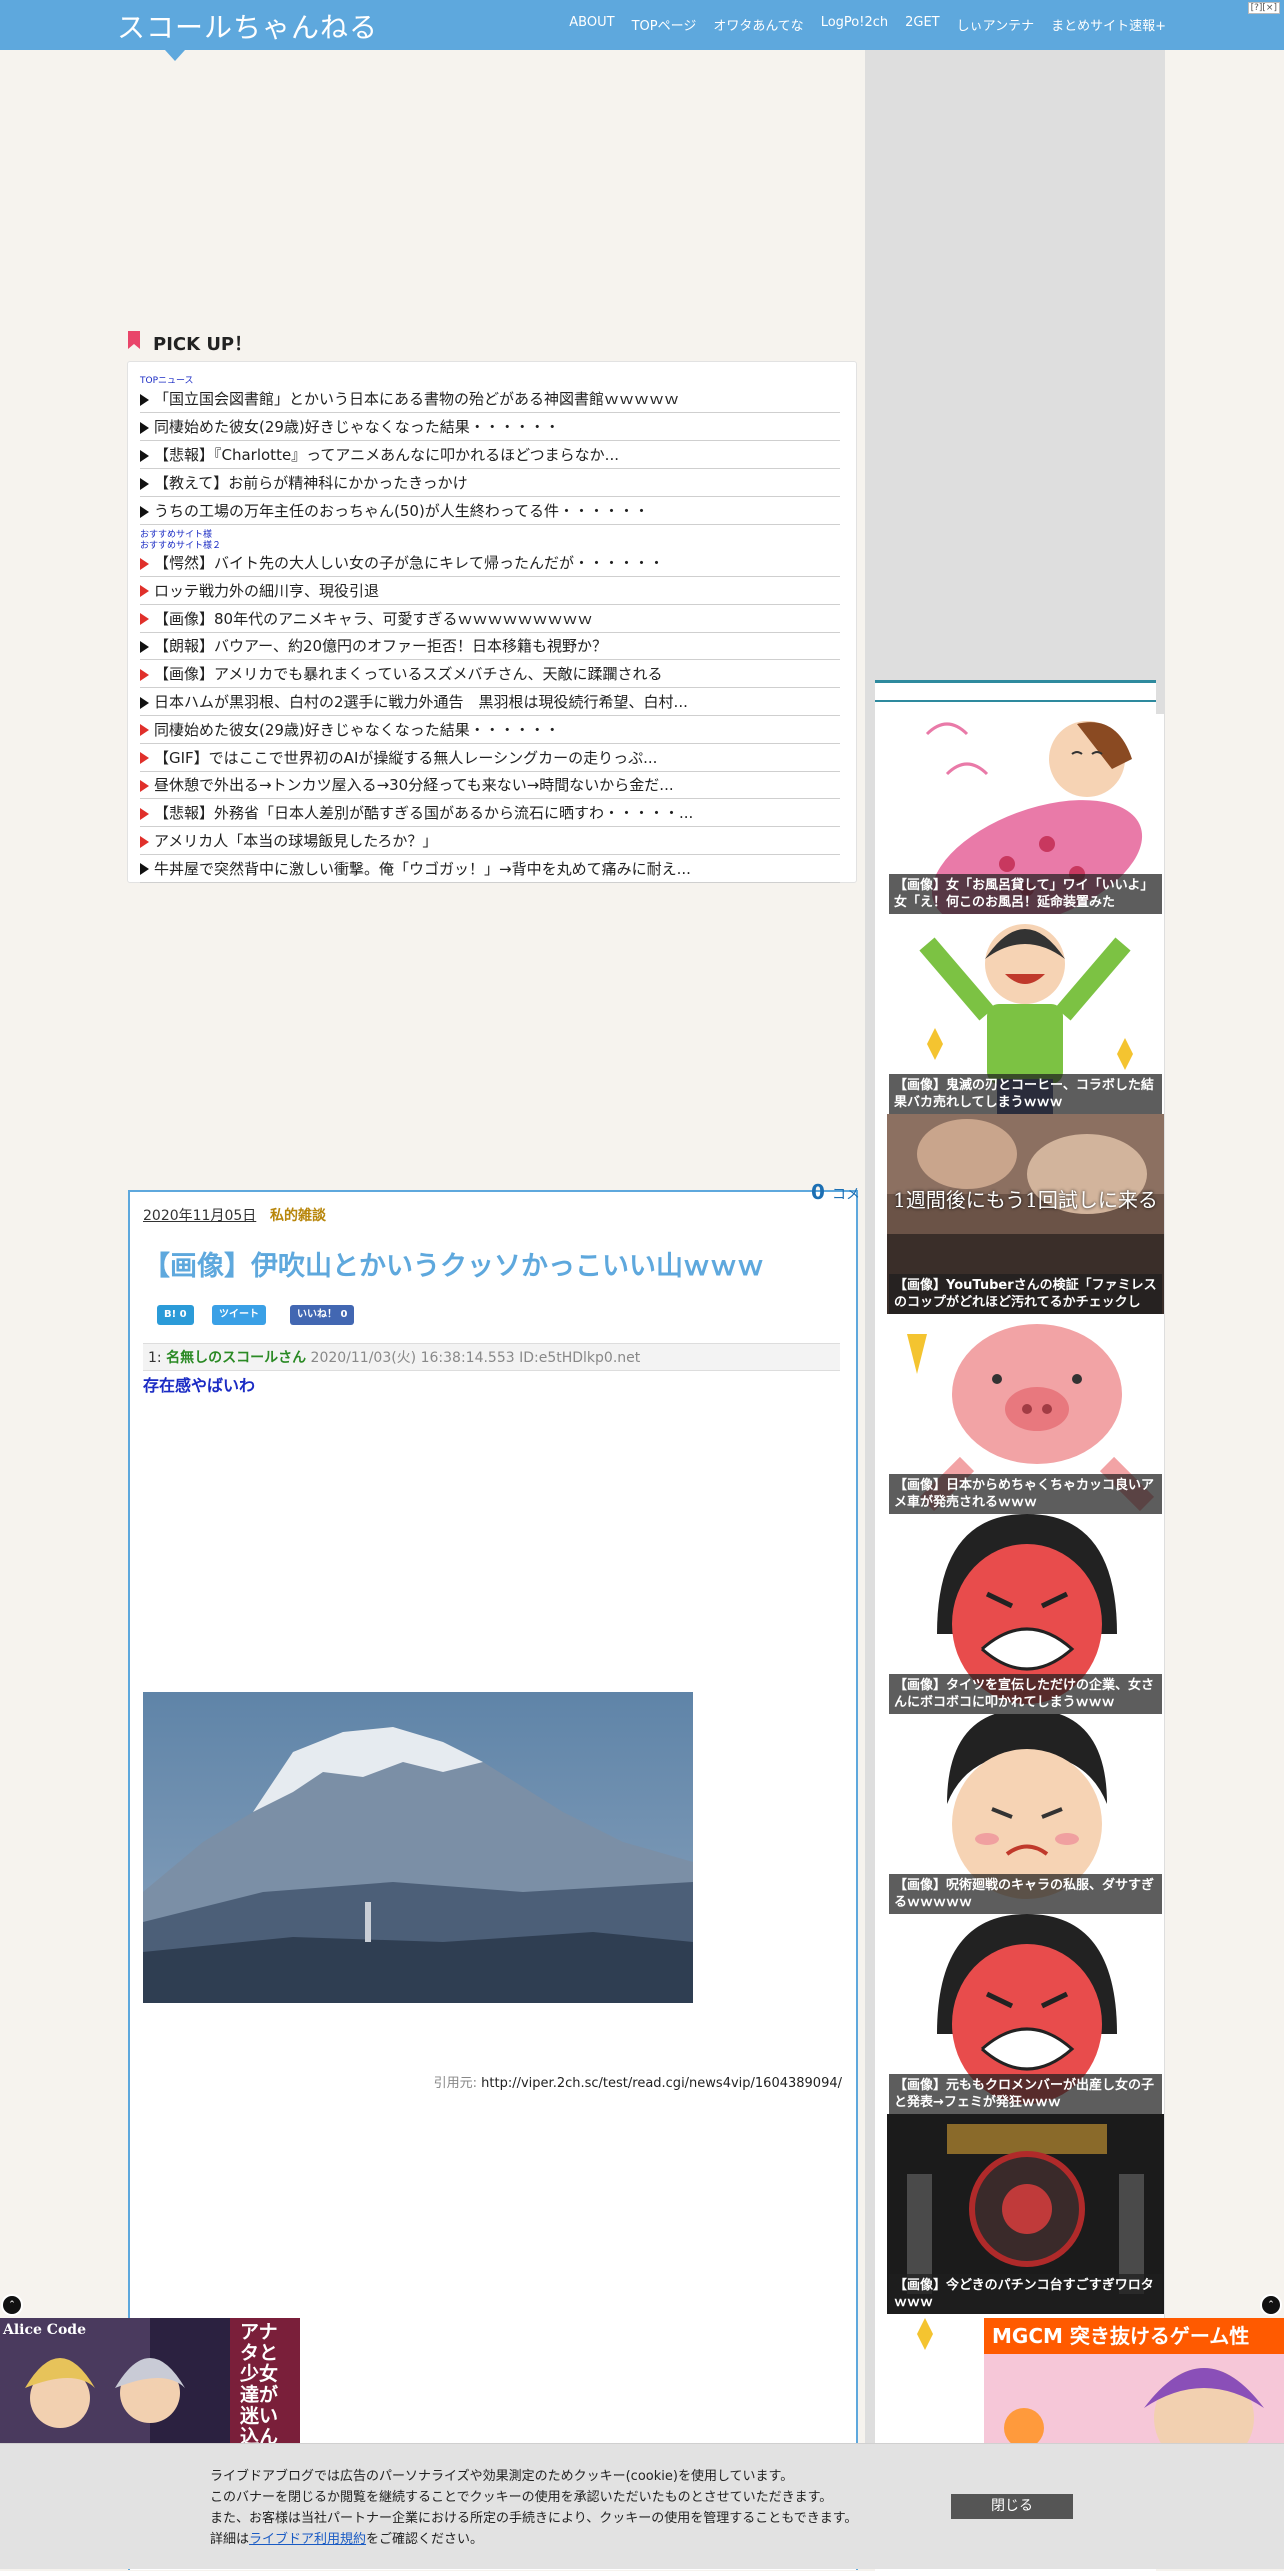 The height and width of the screenshot is (2571, 1284). What do you see at coordinates (1025, 814) in the screenshot?
I see `sidebar-article-card: 【画像】女「お風呂貸して」ワイ「いいよ」女「え！何このお風呂！延命装置みた` at bounding box center [1025, 814].